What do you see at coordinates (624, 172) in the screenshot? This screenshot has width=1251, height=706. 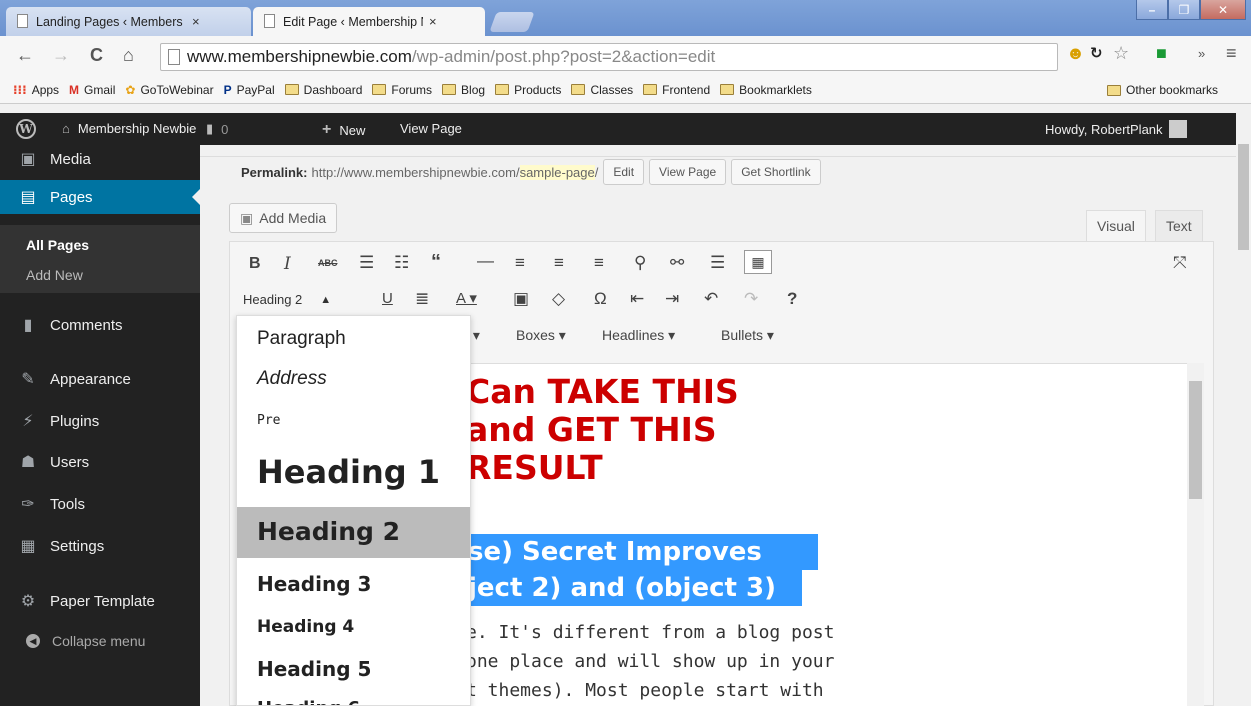 I see `edit-permalink-button: Edit` at bounding box center [624, 172].